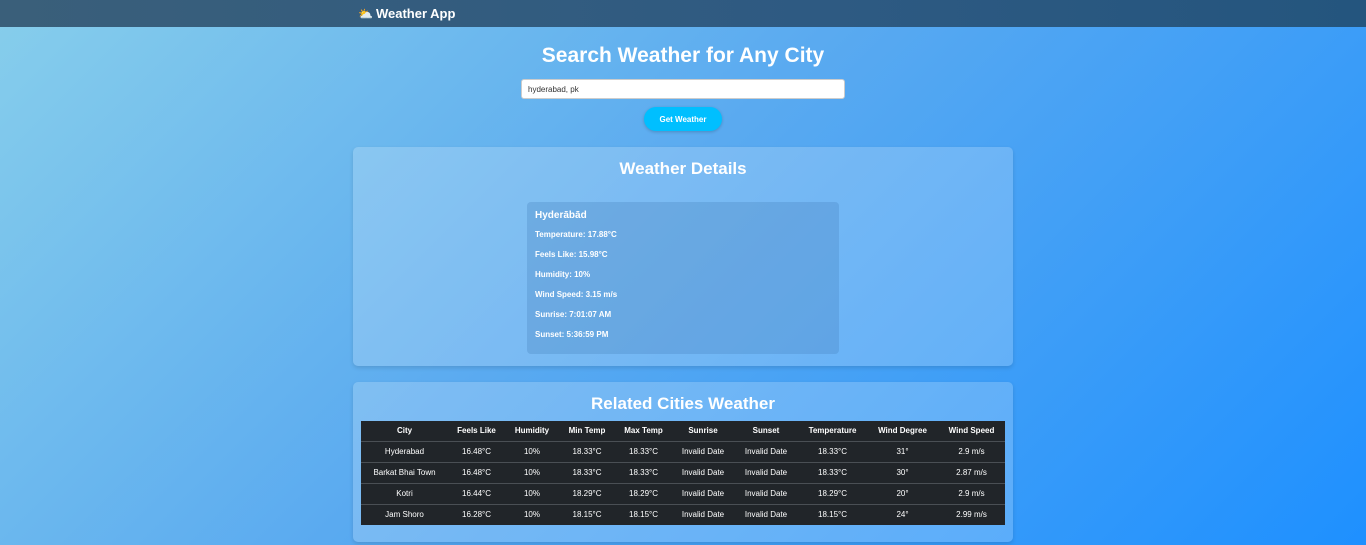 The width and height of the screenshot is (1366, 545). I want to click on cloud-sun-icon: ⛅, so click(365, 13).